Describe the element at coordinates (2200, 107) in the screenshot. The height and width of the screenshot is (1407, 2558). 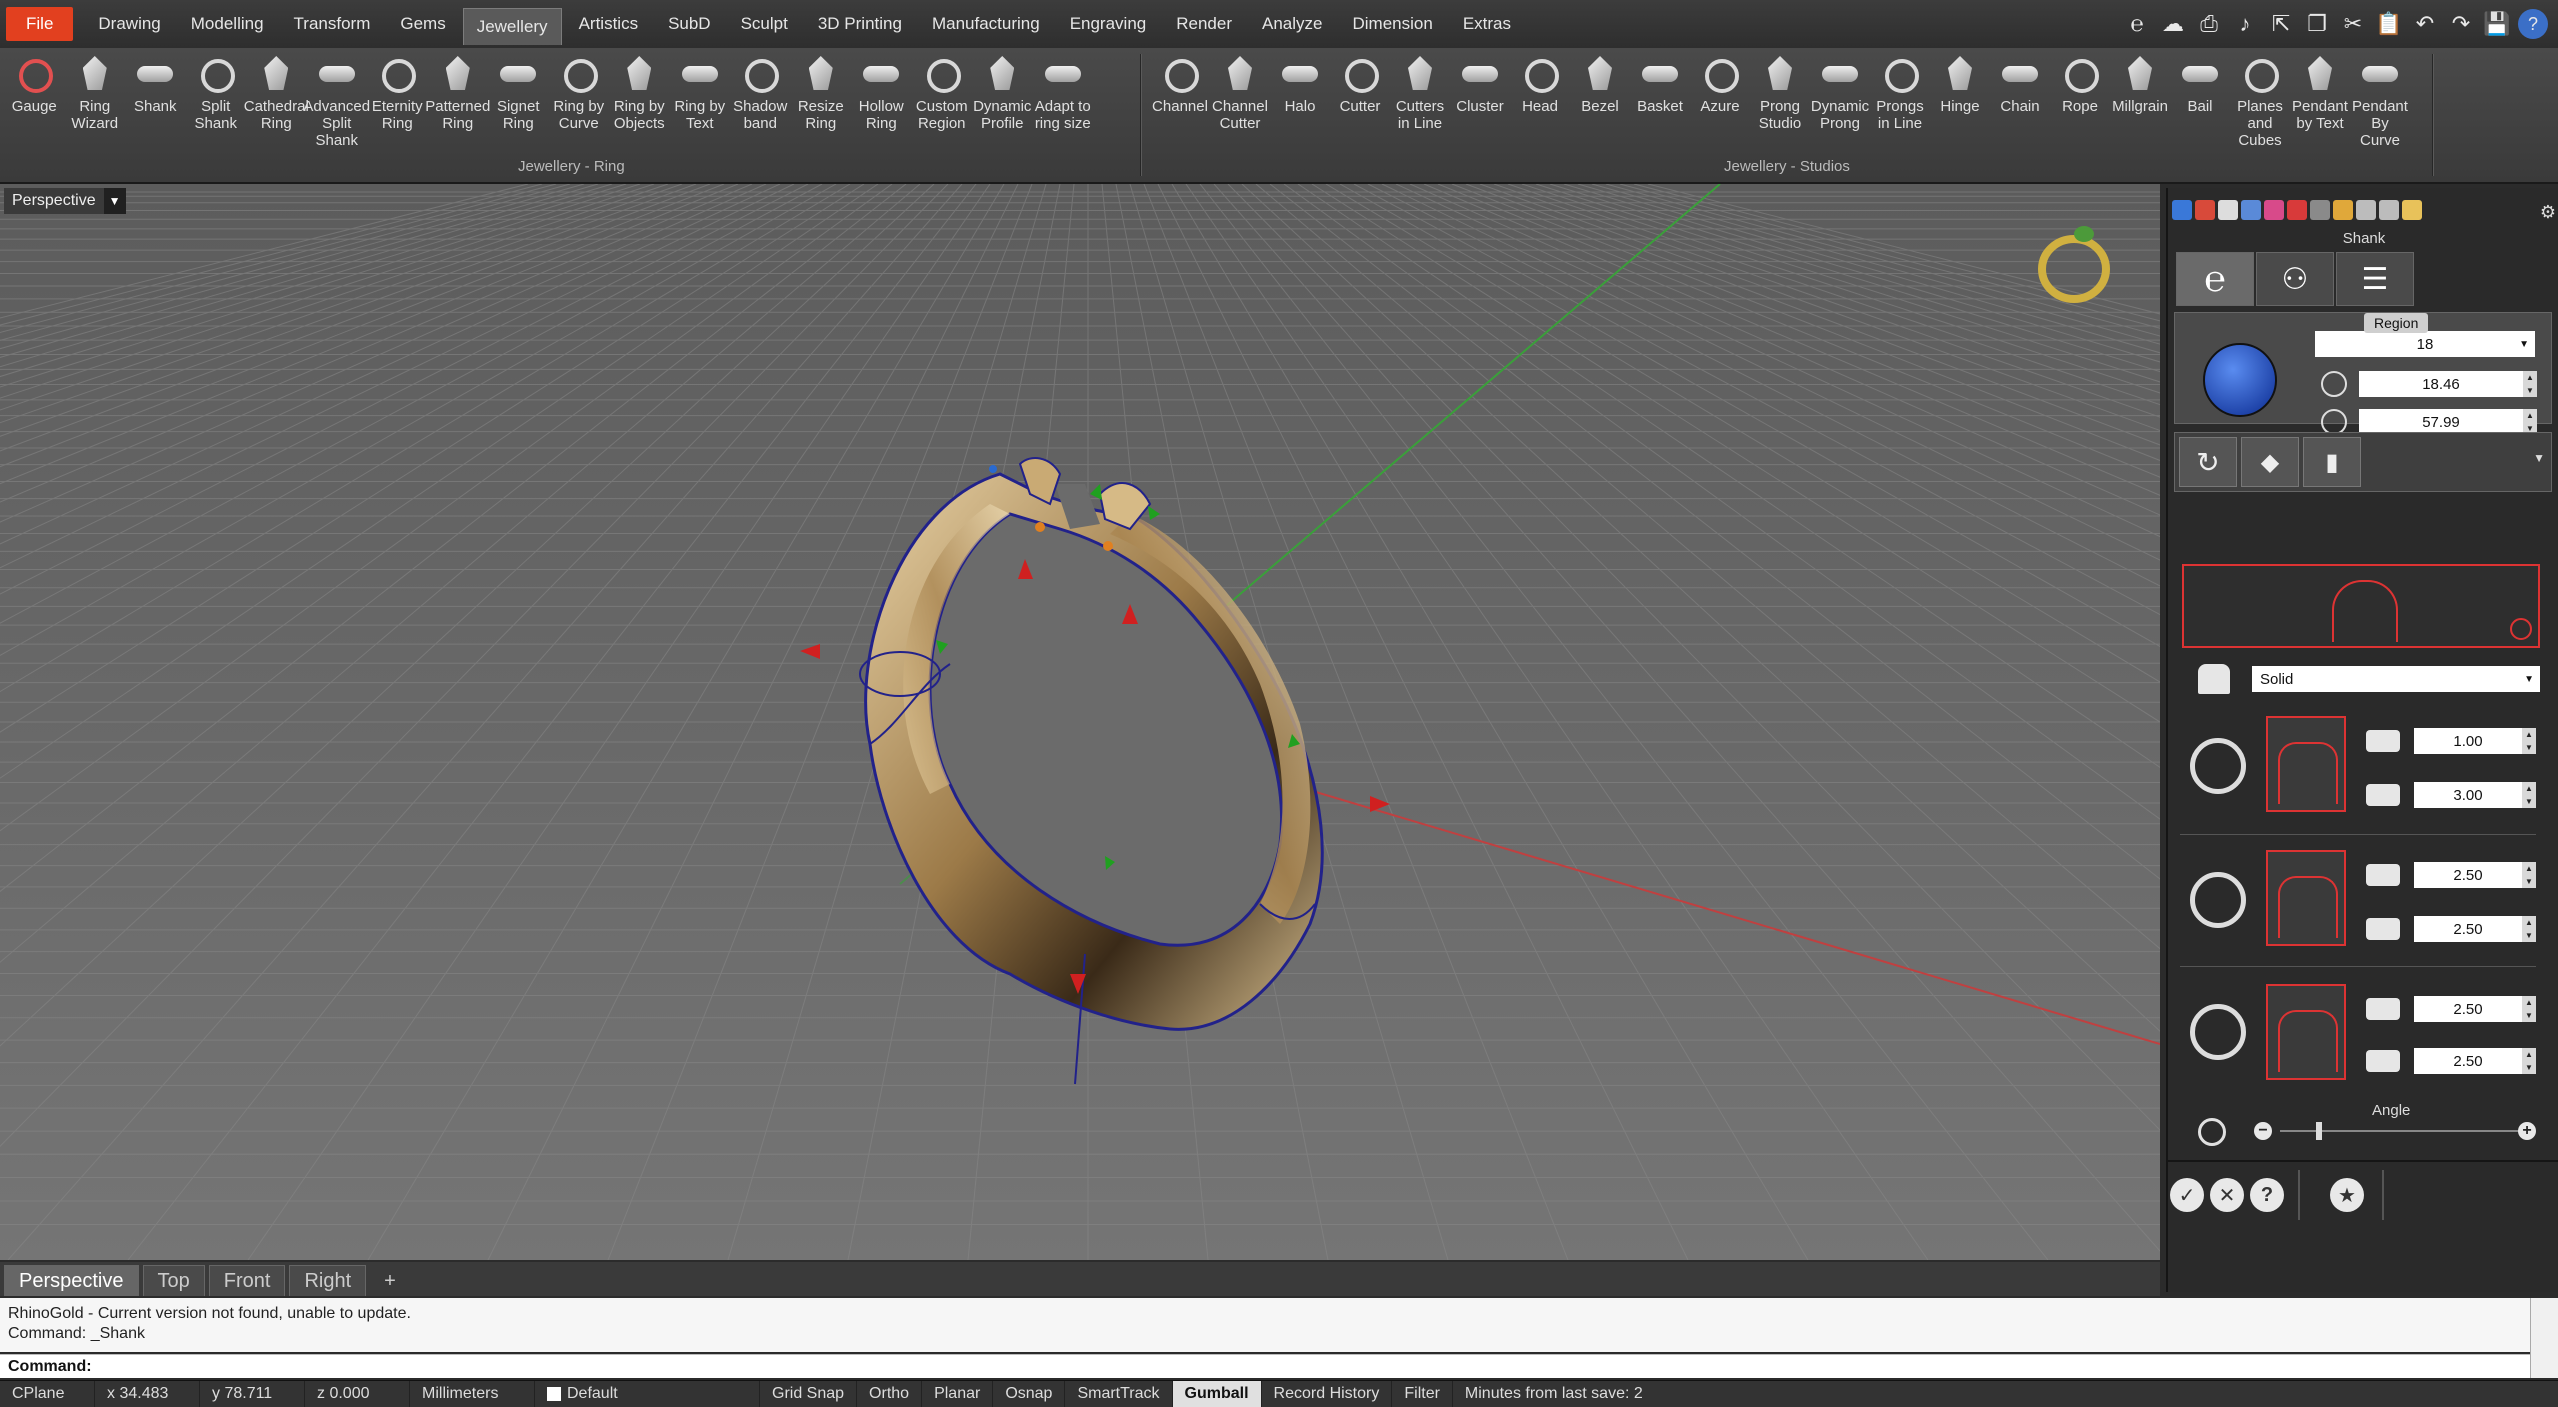
I see `tool-bail-button: Bail` at that location.